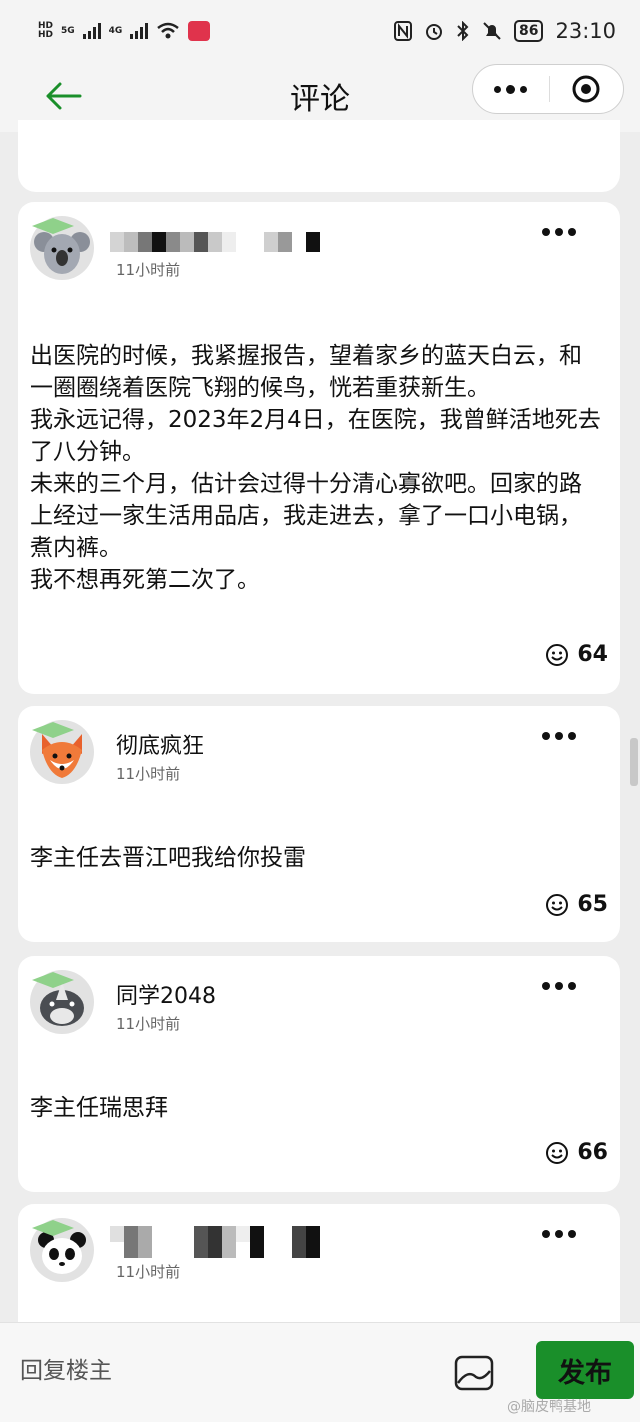 This screenshot has height=1422, width=640. What do you see at coordinates (463, 31) in the screenshot?
I see `bluetooth-icon` at bounding box center [463, 31].